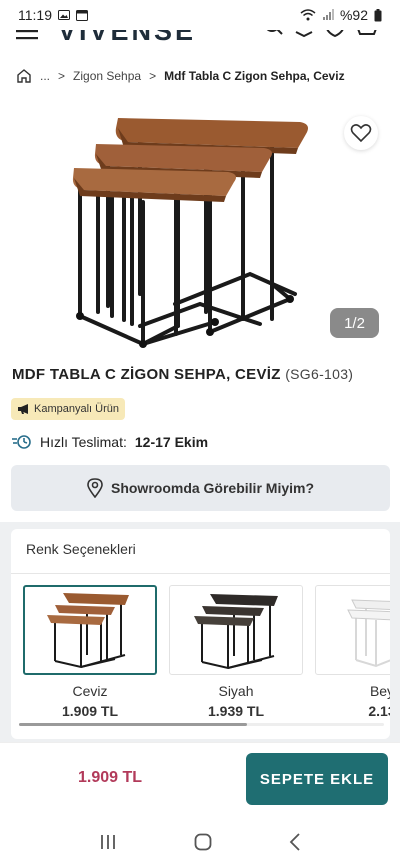  What do you see at coordinates (171, 442) in the screenshot?
I see `delivery-date: 12-17 Ekim` at bounding box center [171, 442].